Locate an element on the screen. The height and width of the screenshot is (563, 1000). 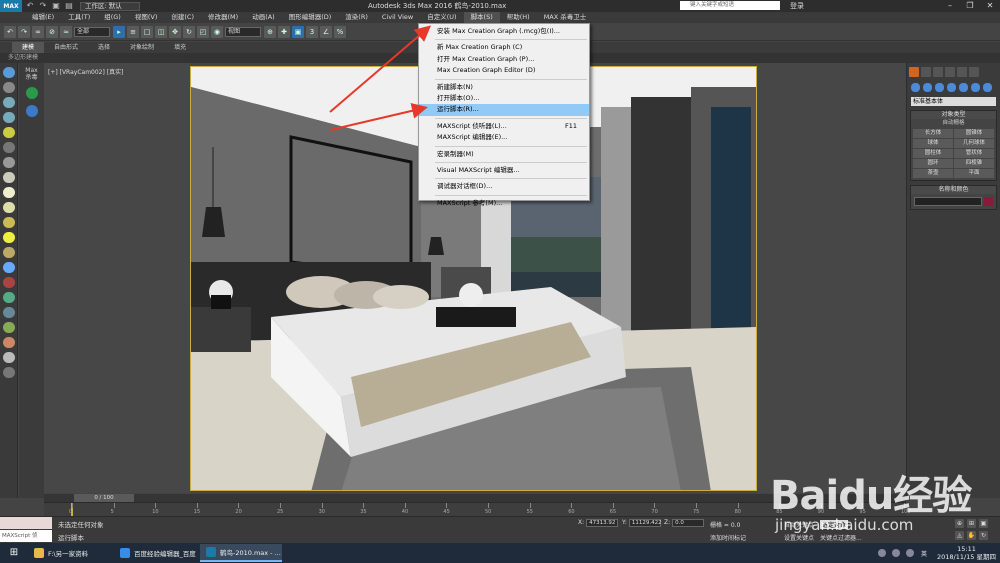
tab-populate: 填充 is located at coordinates (180, 47).